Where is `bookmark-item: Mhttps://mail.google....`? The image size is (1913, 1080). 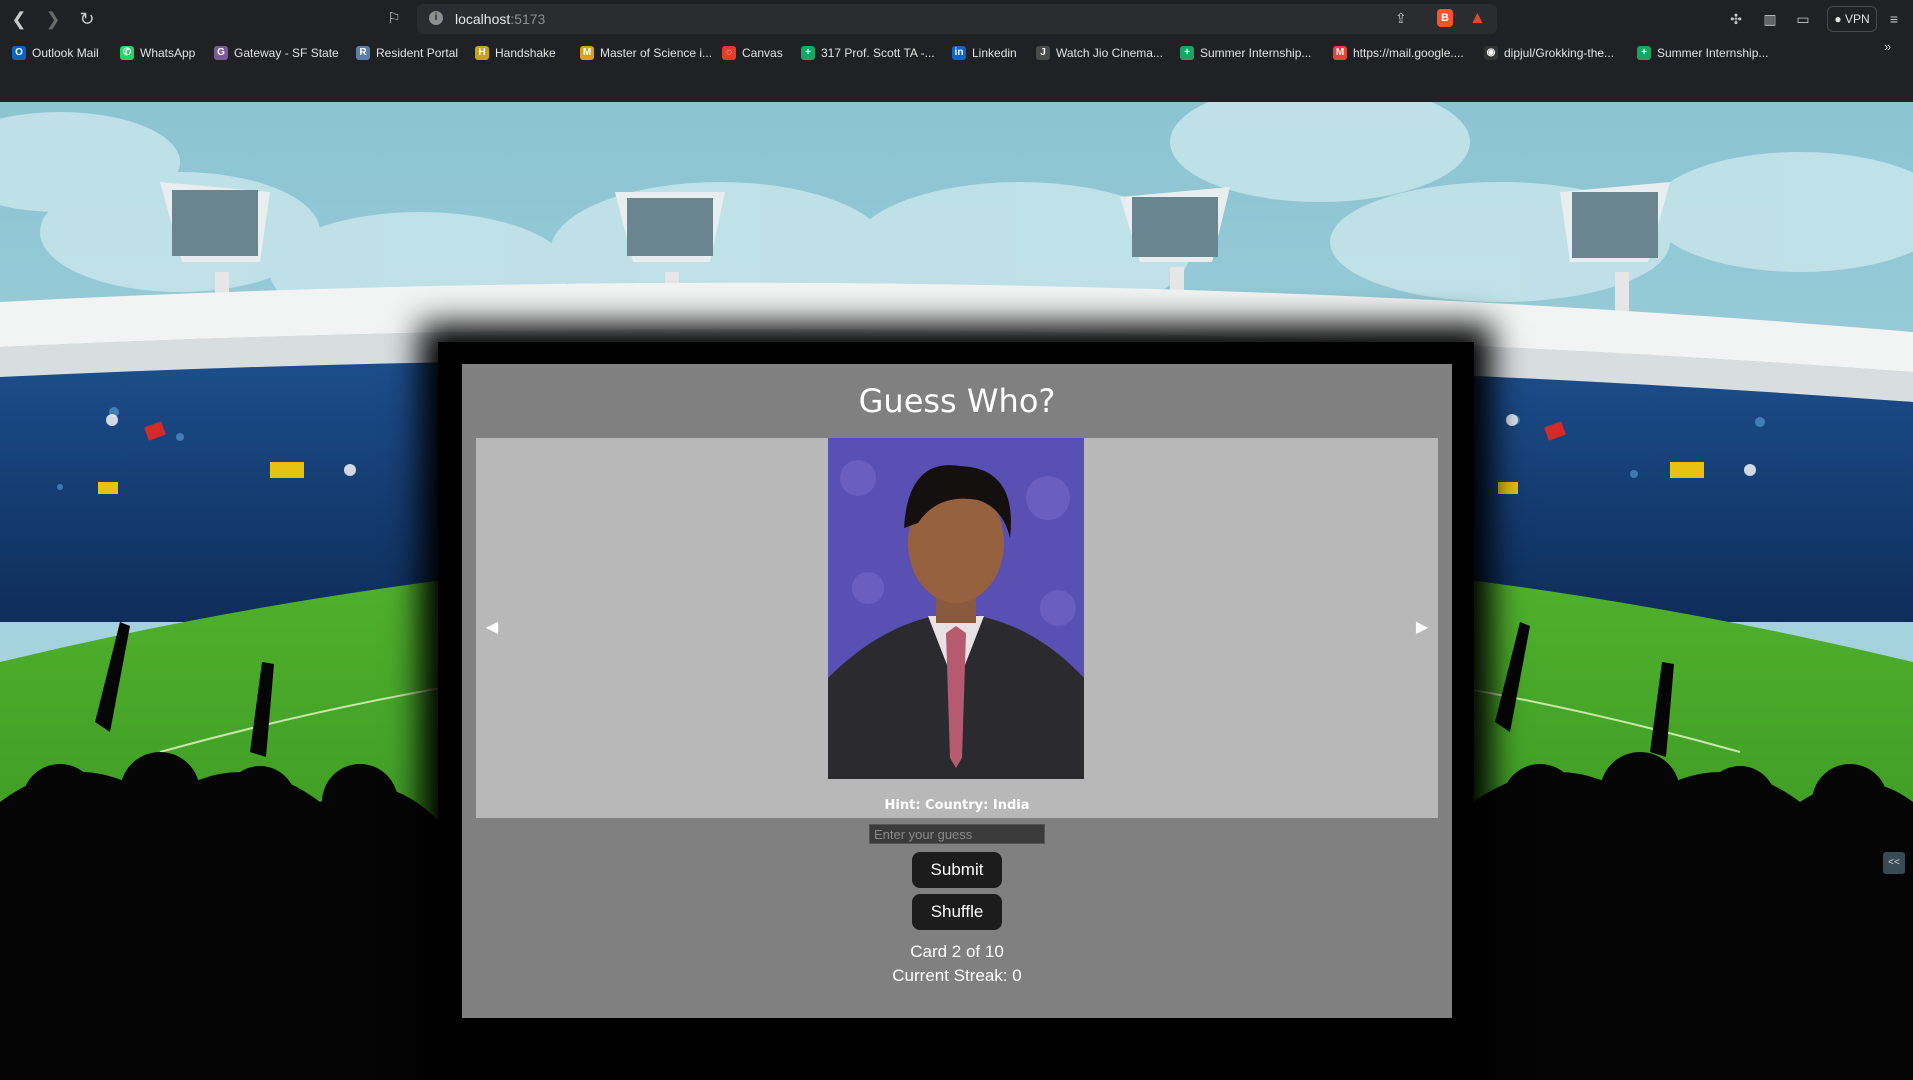 bookmark-item: Mhttps://mail.google.... is located at coordinates (1398, 53).